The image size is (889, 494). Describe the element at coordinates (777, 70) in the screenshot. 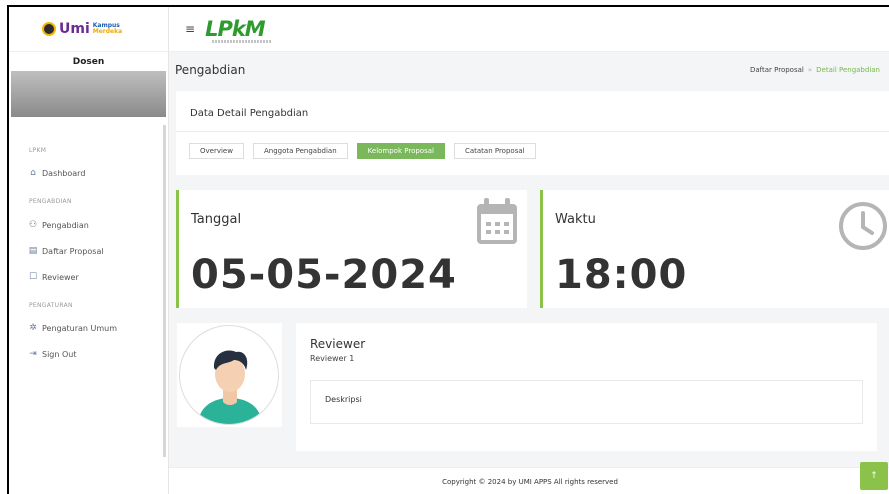

I see `breadcrumb-daftar-proposal: Daftar Proposal` at that location.